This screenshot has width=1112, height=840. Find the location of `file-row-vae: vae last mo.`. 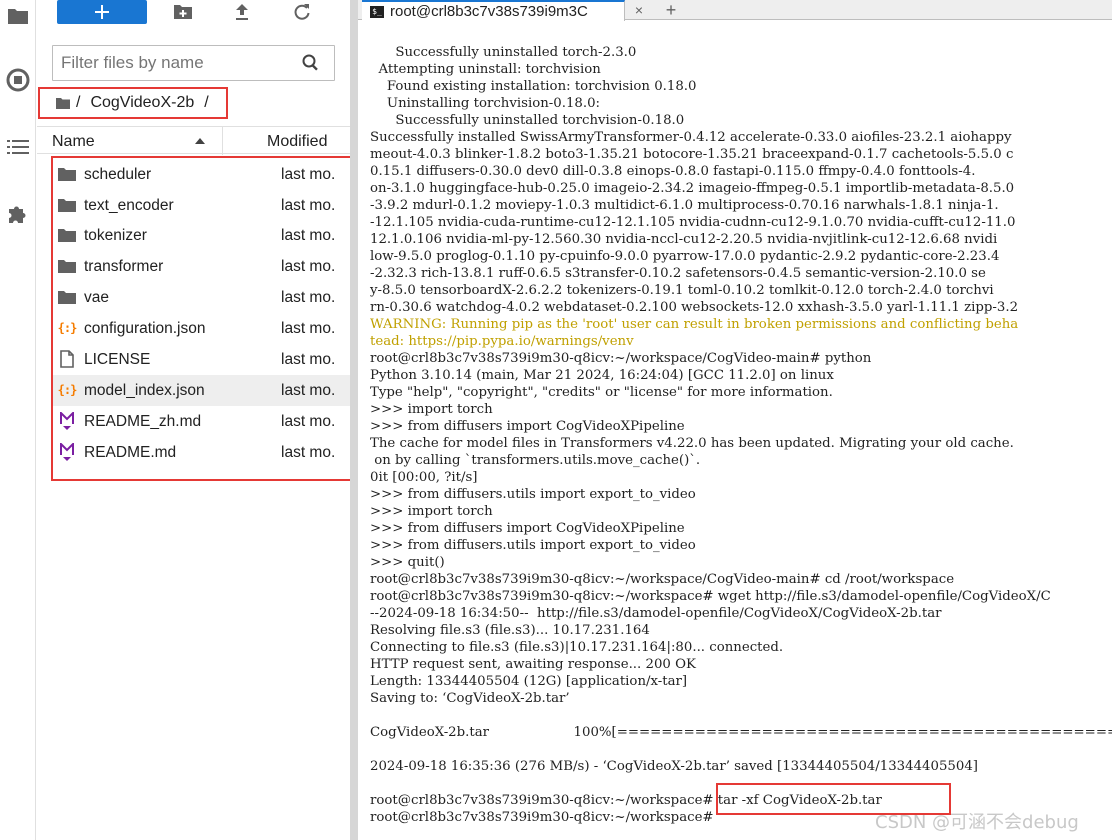

file-row-vae: vae last mo. is located at coordinates (202, 297).